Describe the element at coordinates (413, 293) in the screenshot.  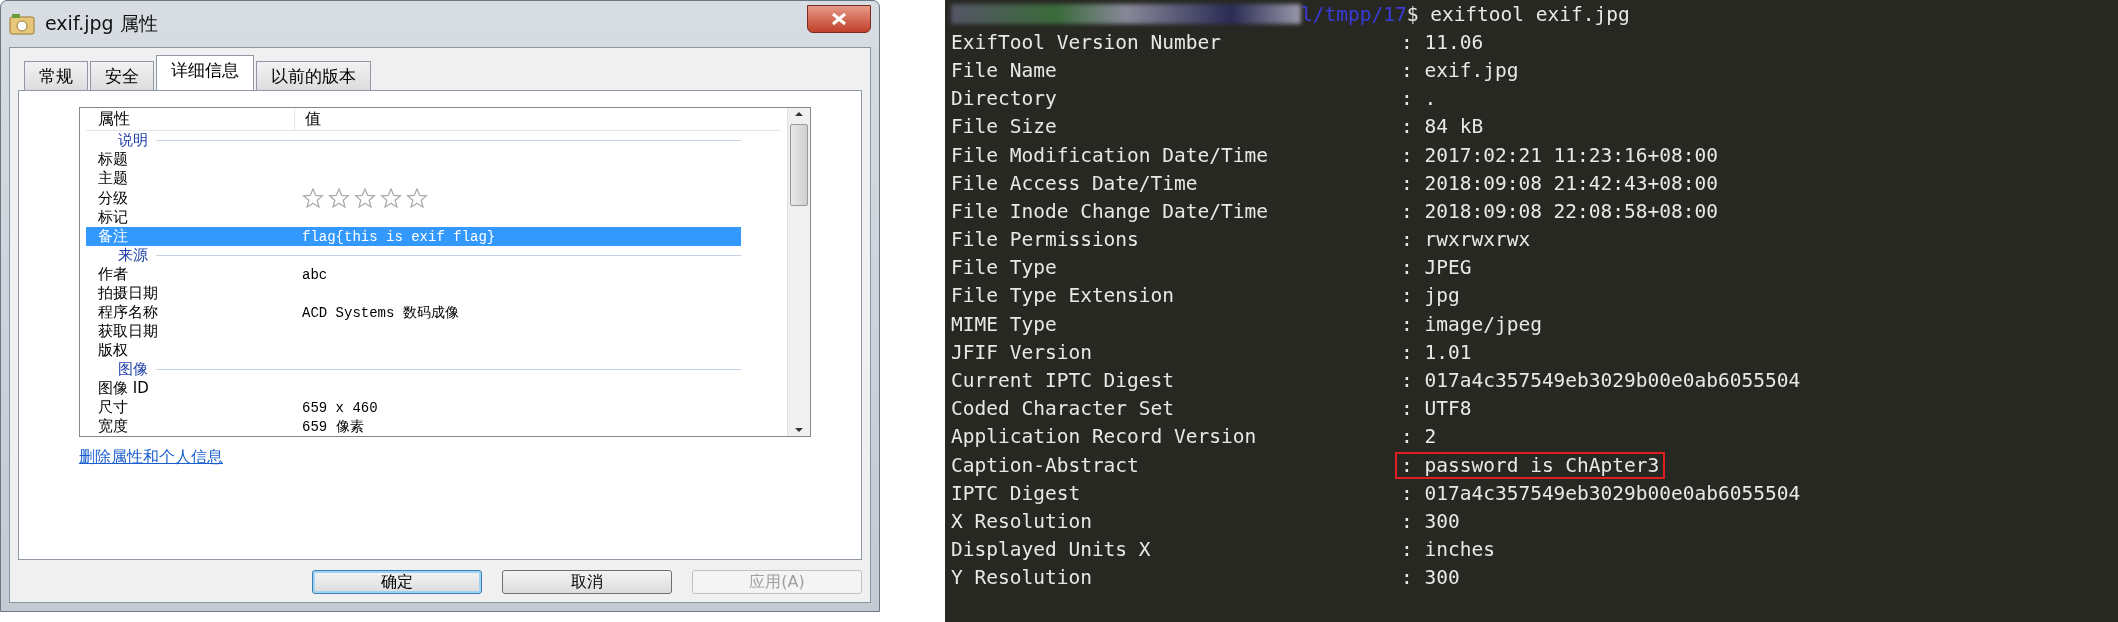
I see `property-row: 拍摄日期` at that location.